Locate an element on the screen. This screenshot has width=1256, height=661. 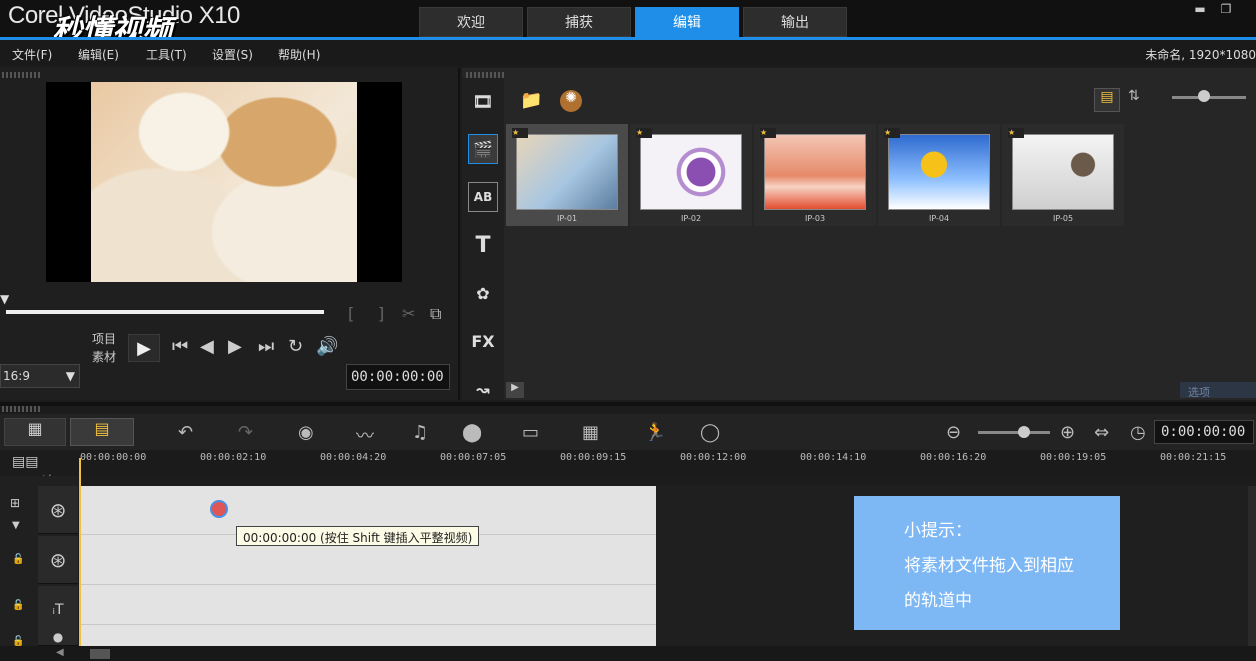
thumbnail: ★ IP-02 is located at coordinates (691, 175).